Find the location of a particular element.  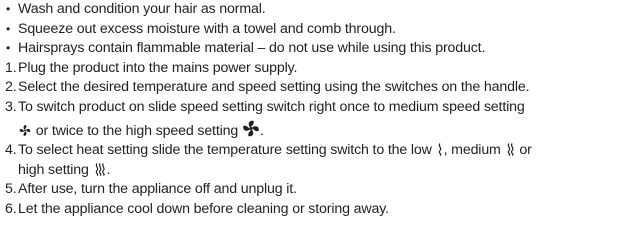

step-text: high setting is located at coordinates (53, 169).